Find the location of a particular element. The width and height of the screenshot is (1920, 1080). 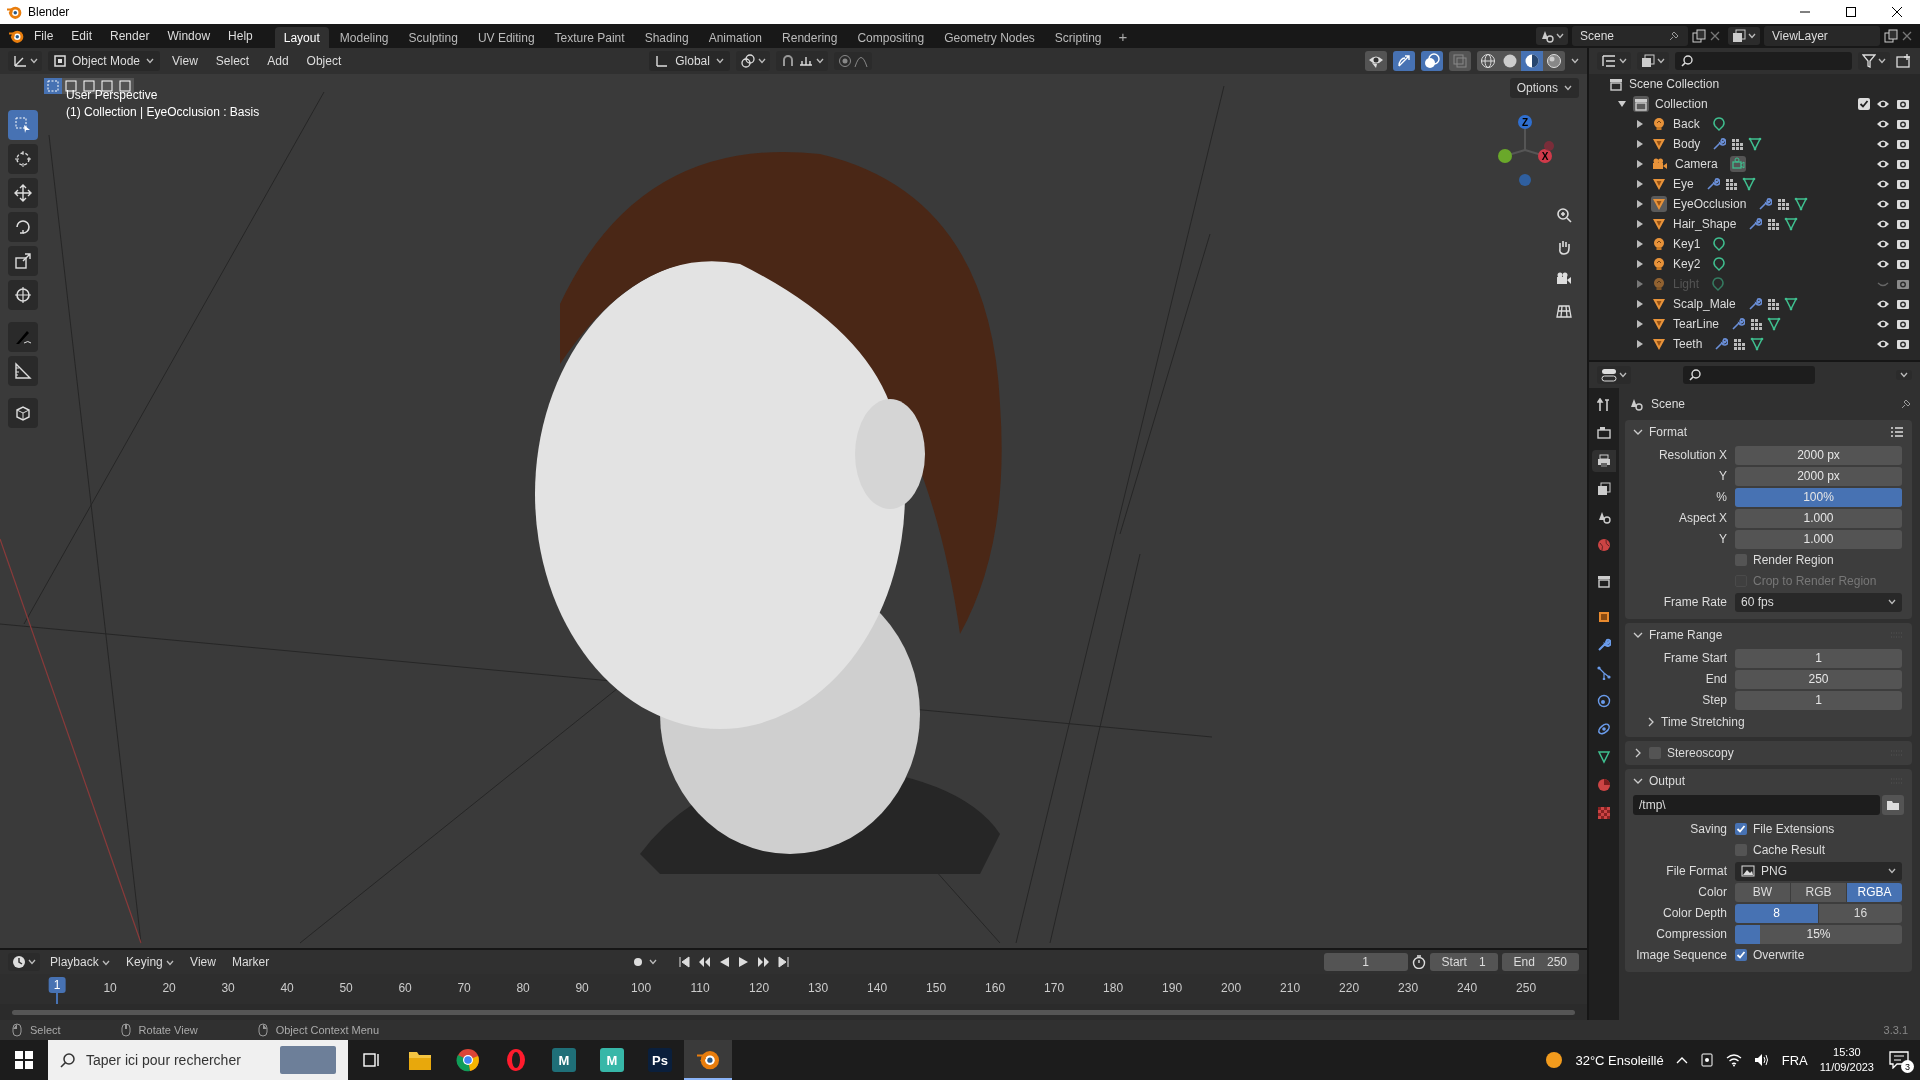

checkbox-label: File Extensions is located at coordinates (1794, 829).